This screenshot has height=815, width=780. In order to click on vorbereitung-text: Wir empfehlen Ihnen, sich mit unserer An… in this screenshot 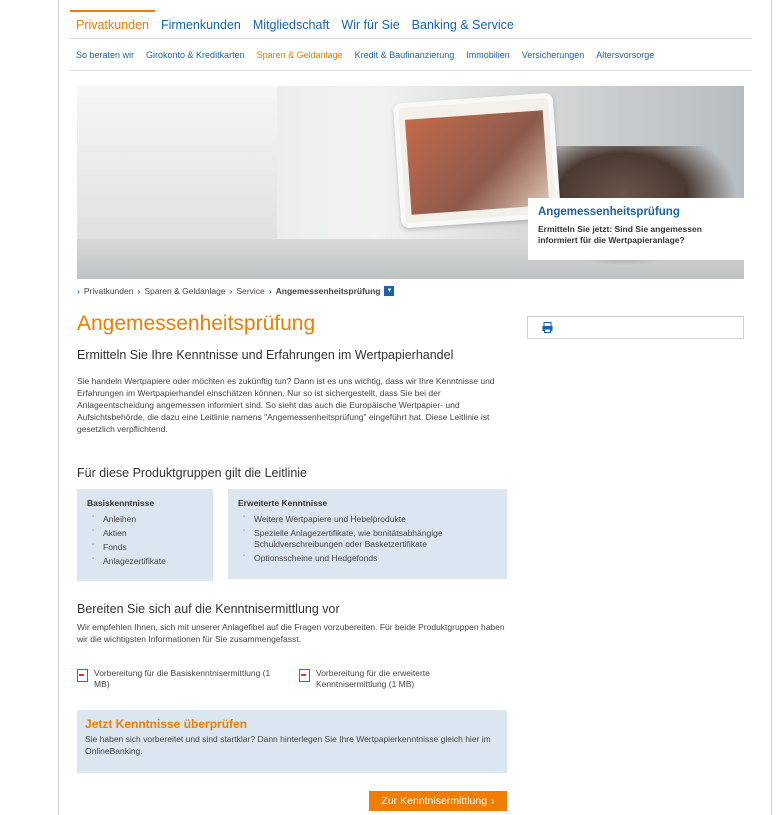, I will do `click(291, 633)`.